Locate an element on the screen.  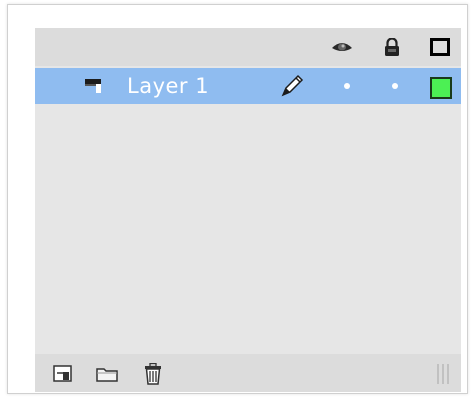
trash-icon is located at coordinates (153, 374).